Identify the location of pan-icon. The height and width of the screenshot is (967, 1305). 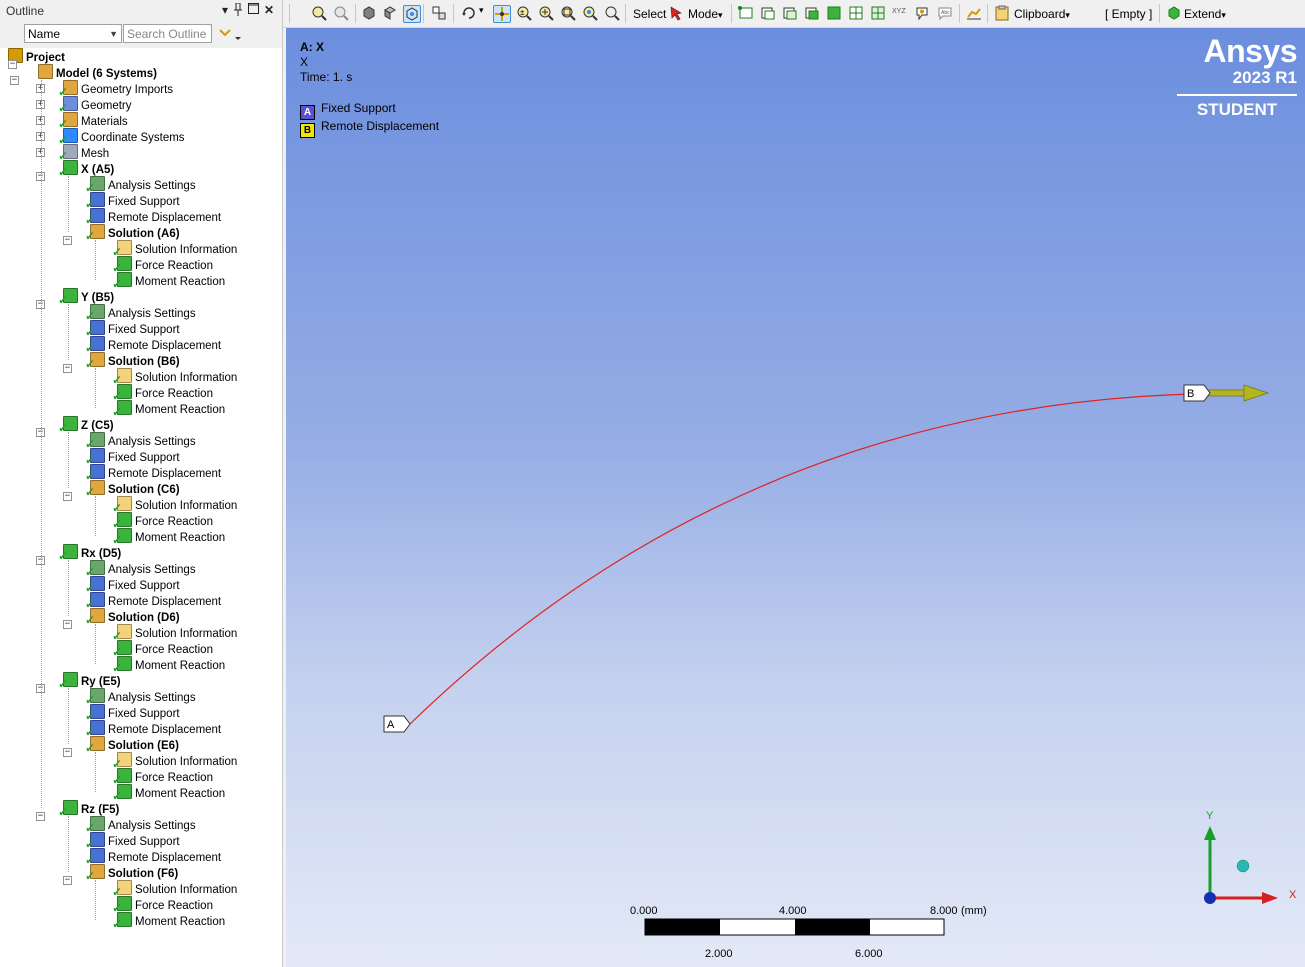
(502, 14).